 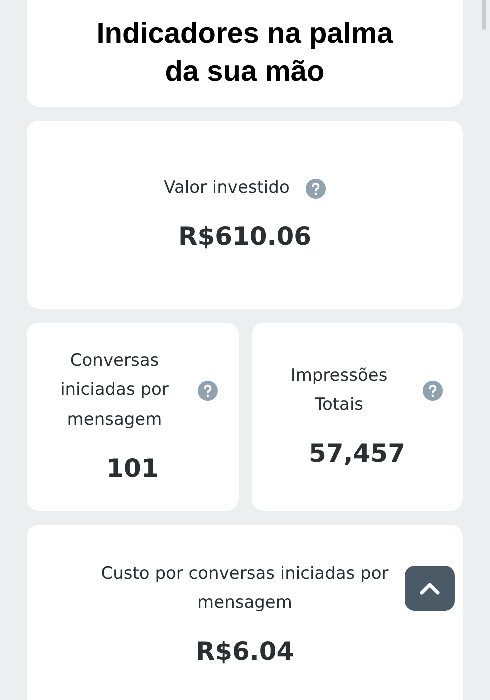 What do you see at coordinates (132, 468) in the screenshot?
I see `metric-value: 101` at bounding box center [132, 468].